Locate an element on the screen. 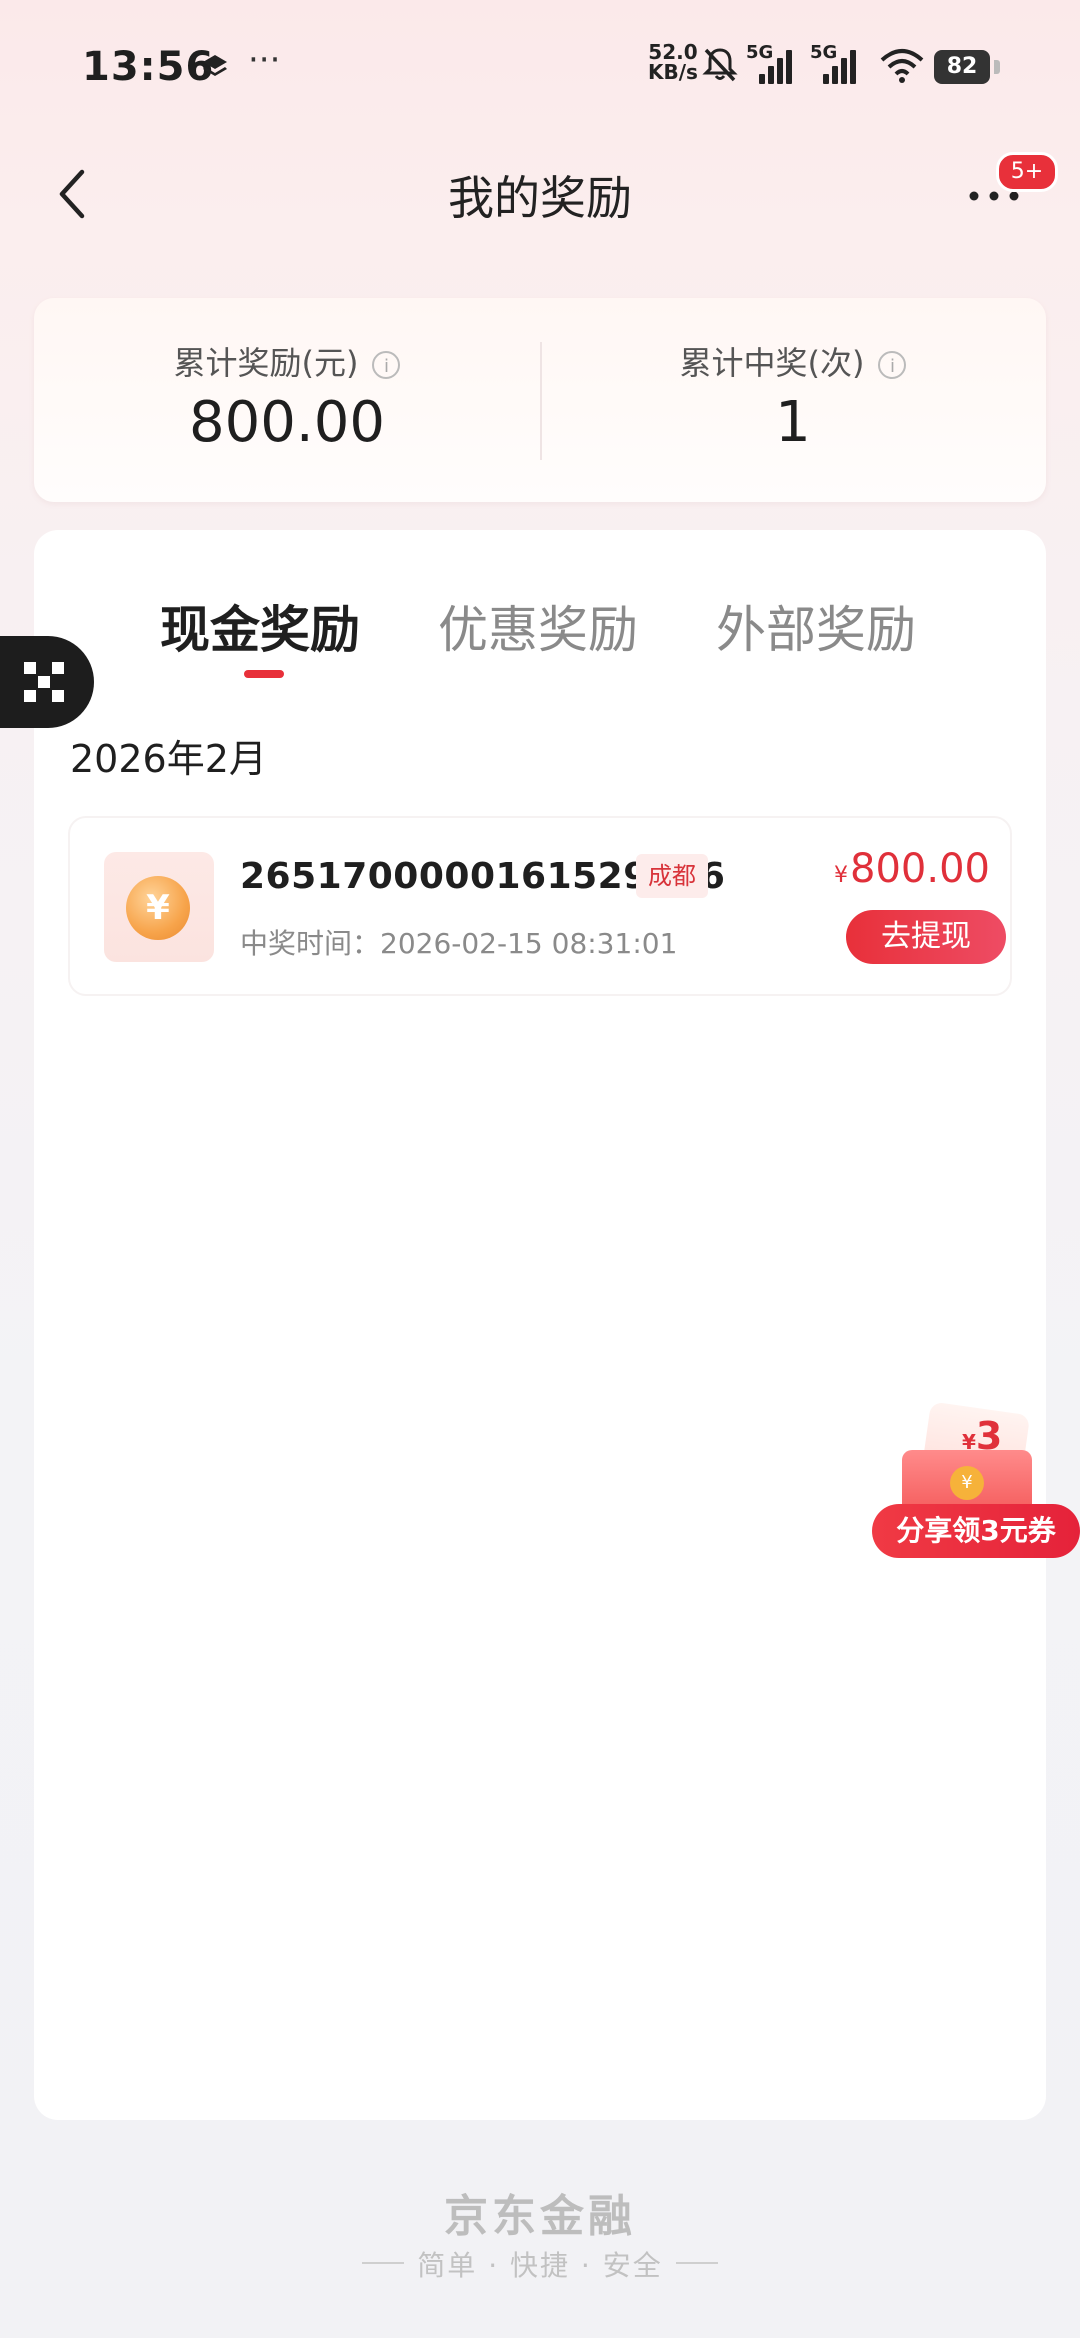 Image resolution: width=1080 pixels, height=2338 pixels. total-reward-stat: 累计奖励(元) i 800.00 is located at coordinates (287, 400).